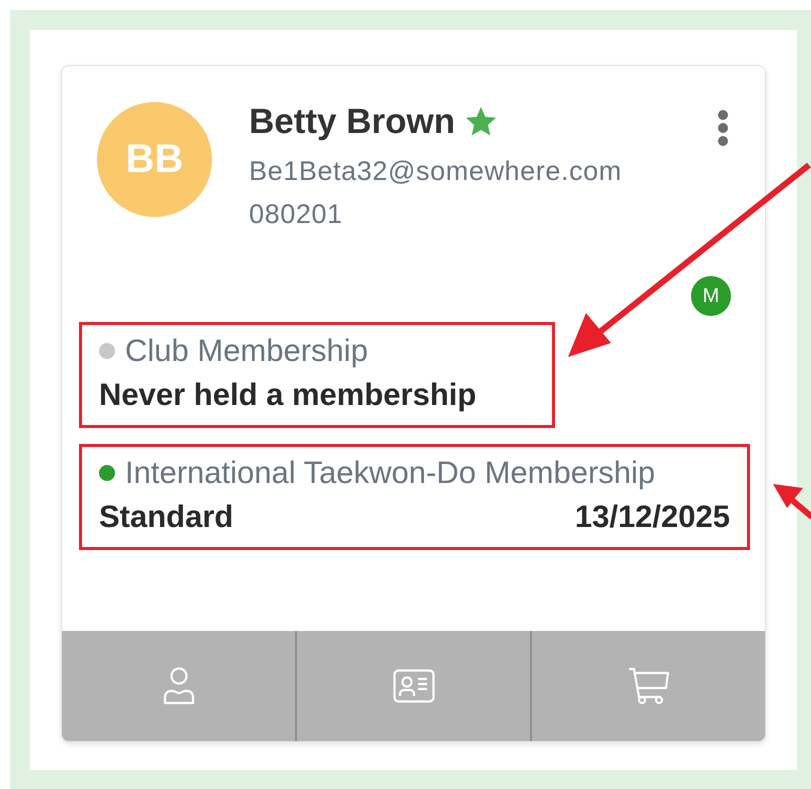 Image resolution: width=811 pixels, height=789 pixels. Describe the element at coordinates (723, 128) in the screenshot. I see `more-icon` at that location.